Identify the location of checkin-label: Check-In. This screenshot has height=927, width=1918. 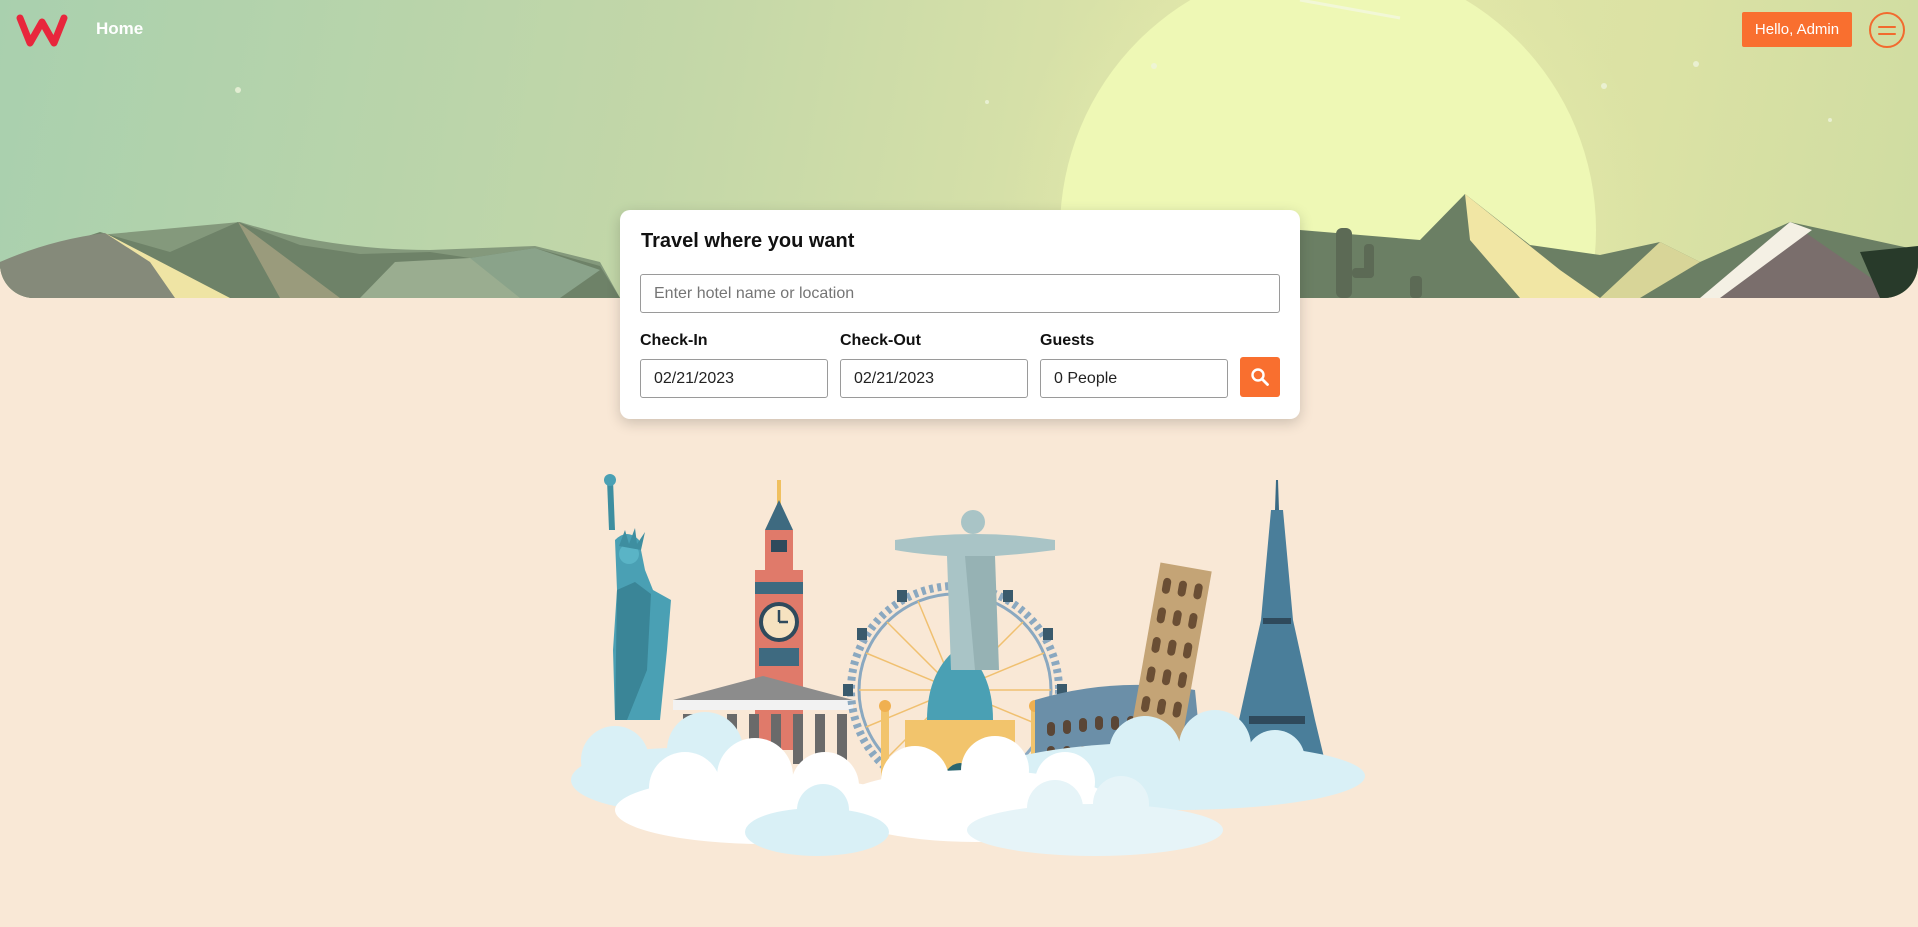
(674, 340).